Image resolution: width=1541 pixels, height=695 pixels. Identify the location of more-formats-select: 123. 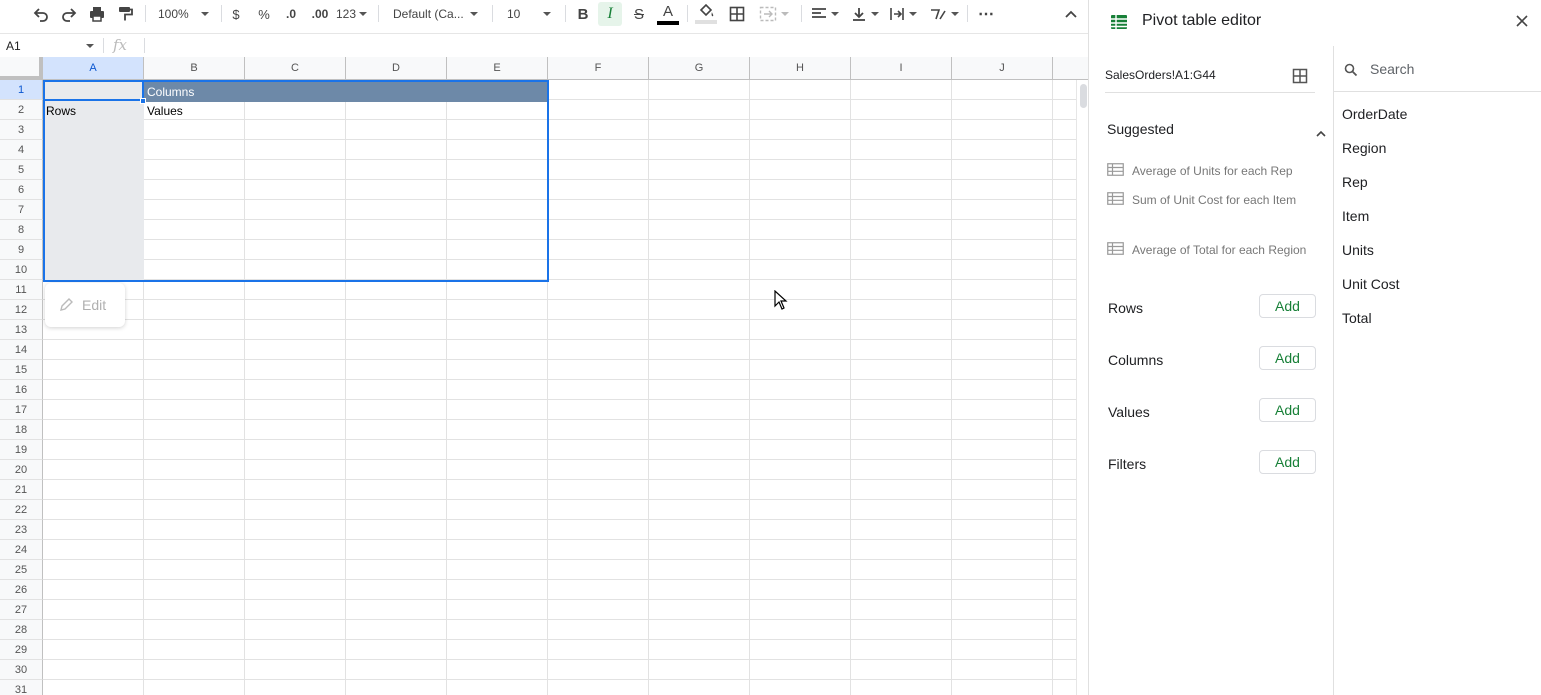
(353, 14).